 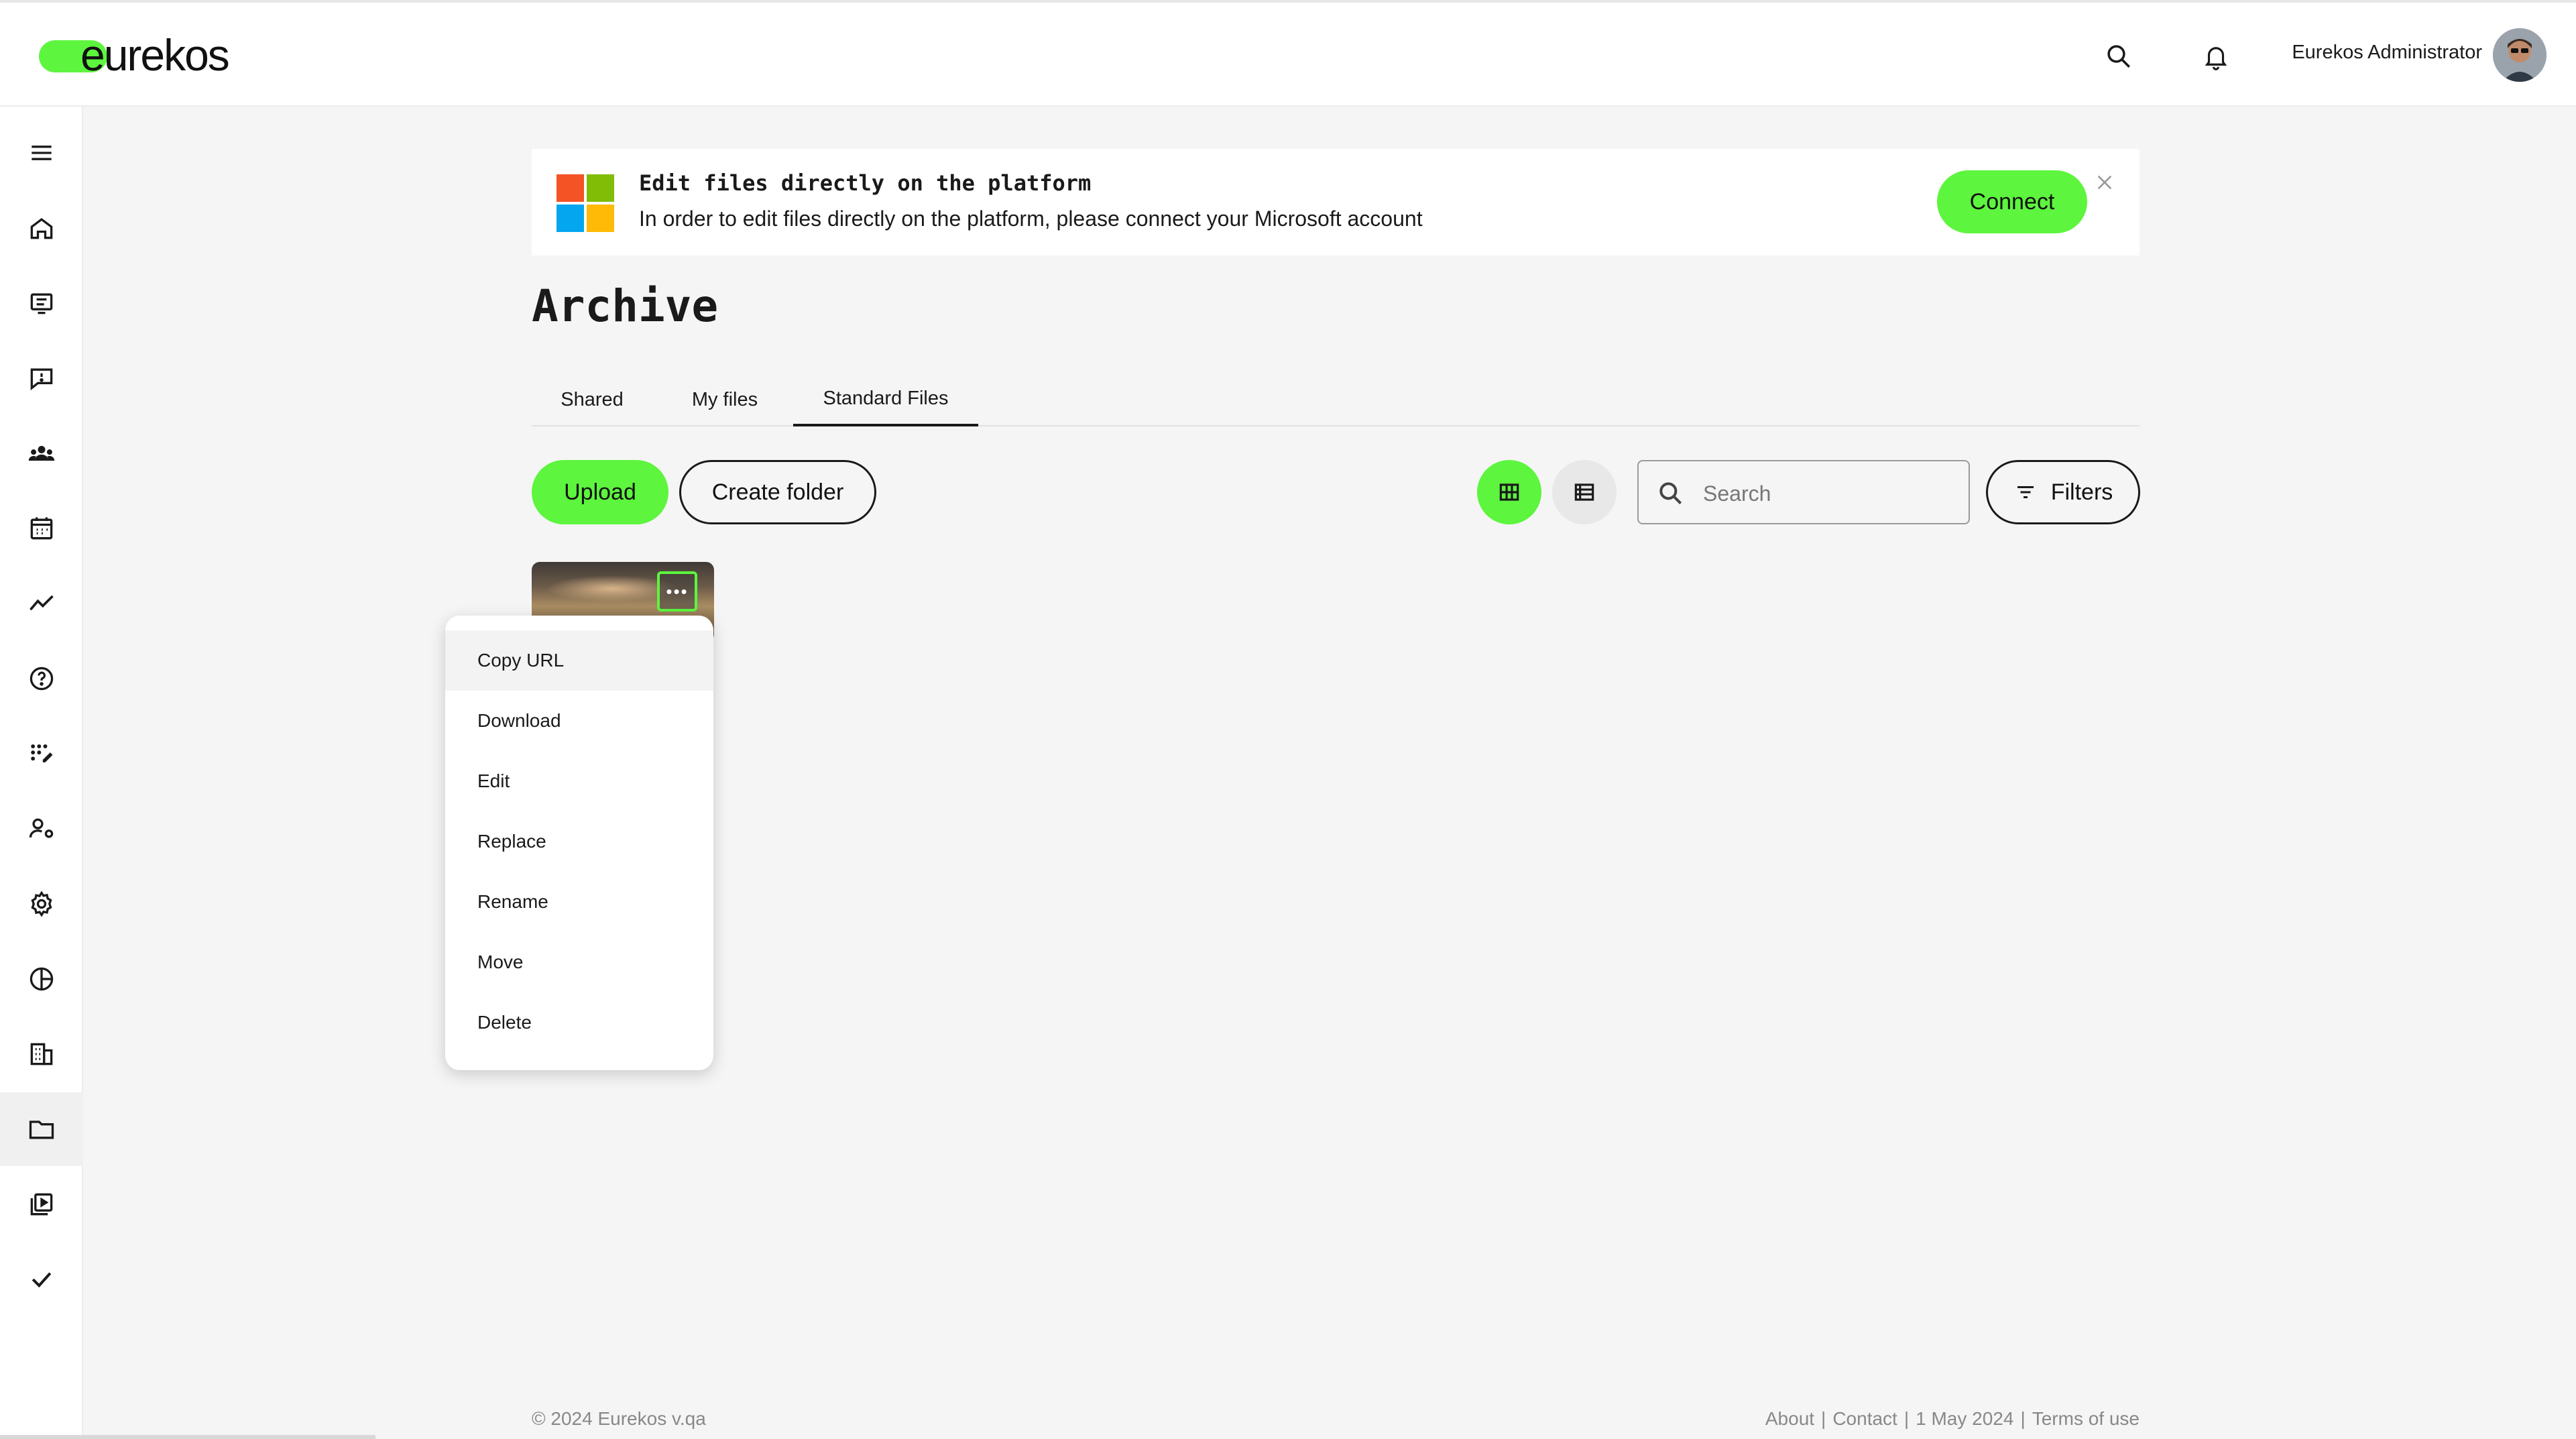 I want to click on sidebar-item-archive, so click(x=41, y=1129).